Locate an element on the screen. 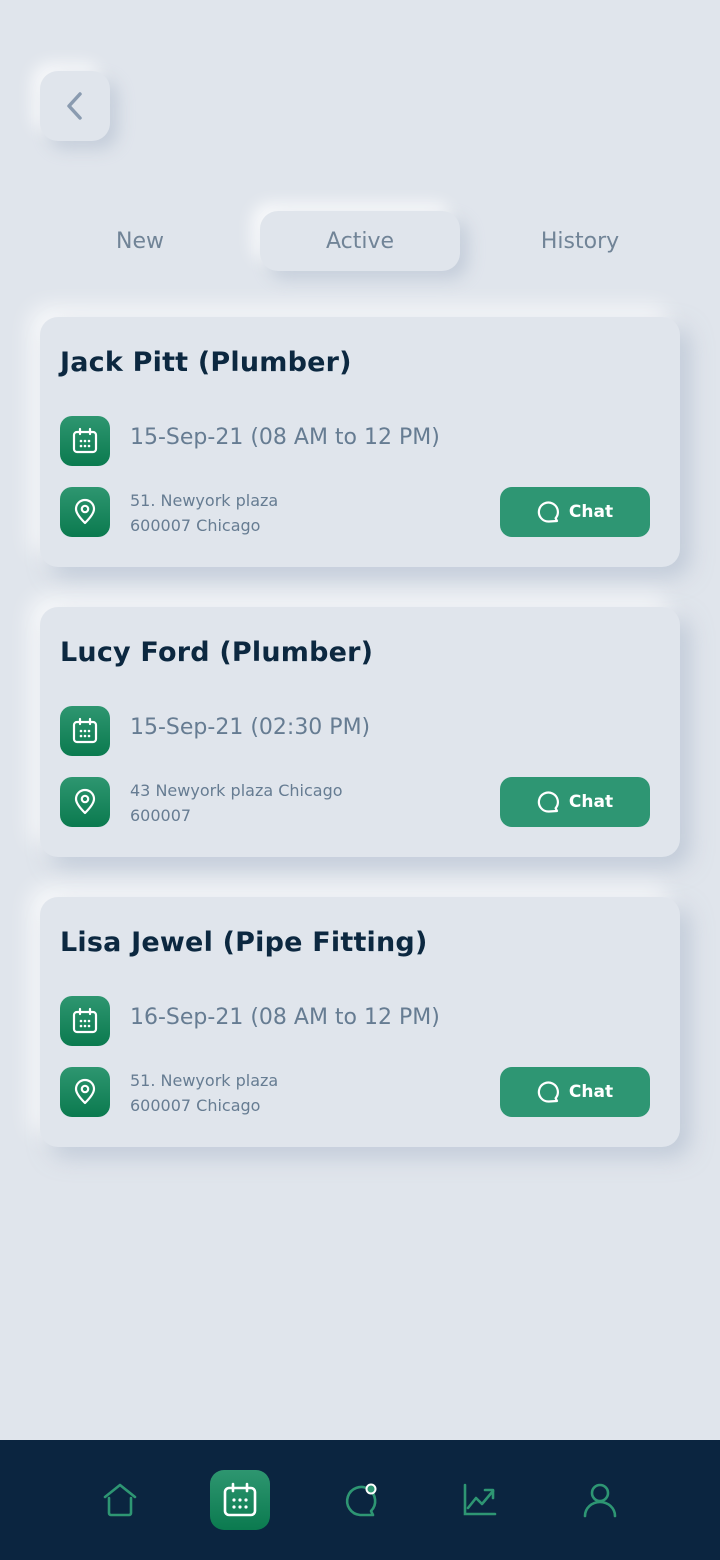 The image size is (720, 1560). booking-date: 16-Sep-21 (08 AM to 12 PM) is located at coordinates (285, 1017).